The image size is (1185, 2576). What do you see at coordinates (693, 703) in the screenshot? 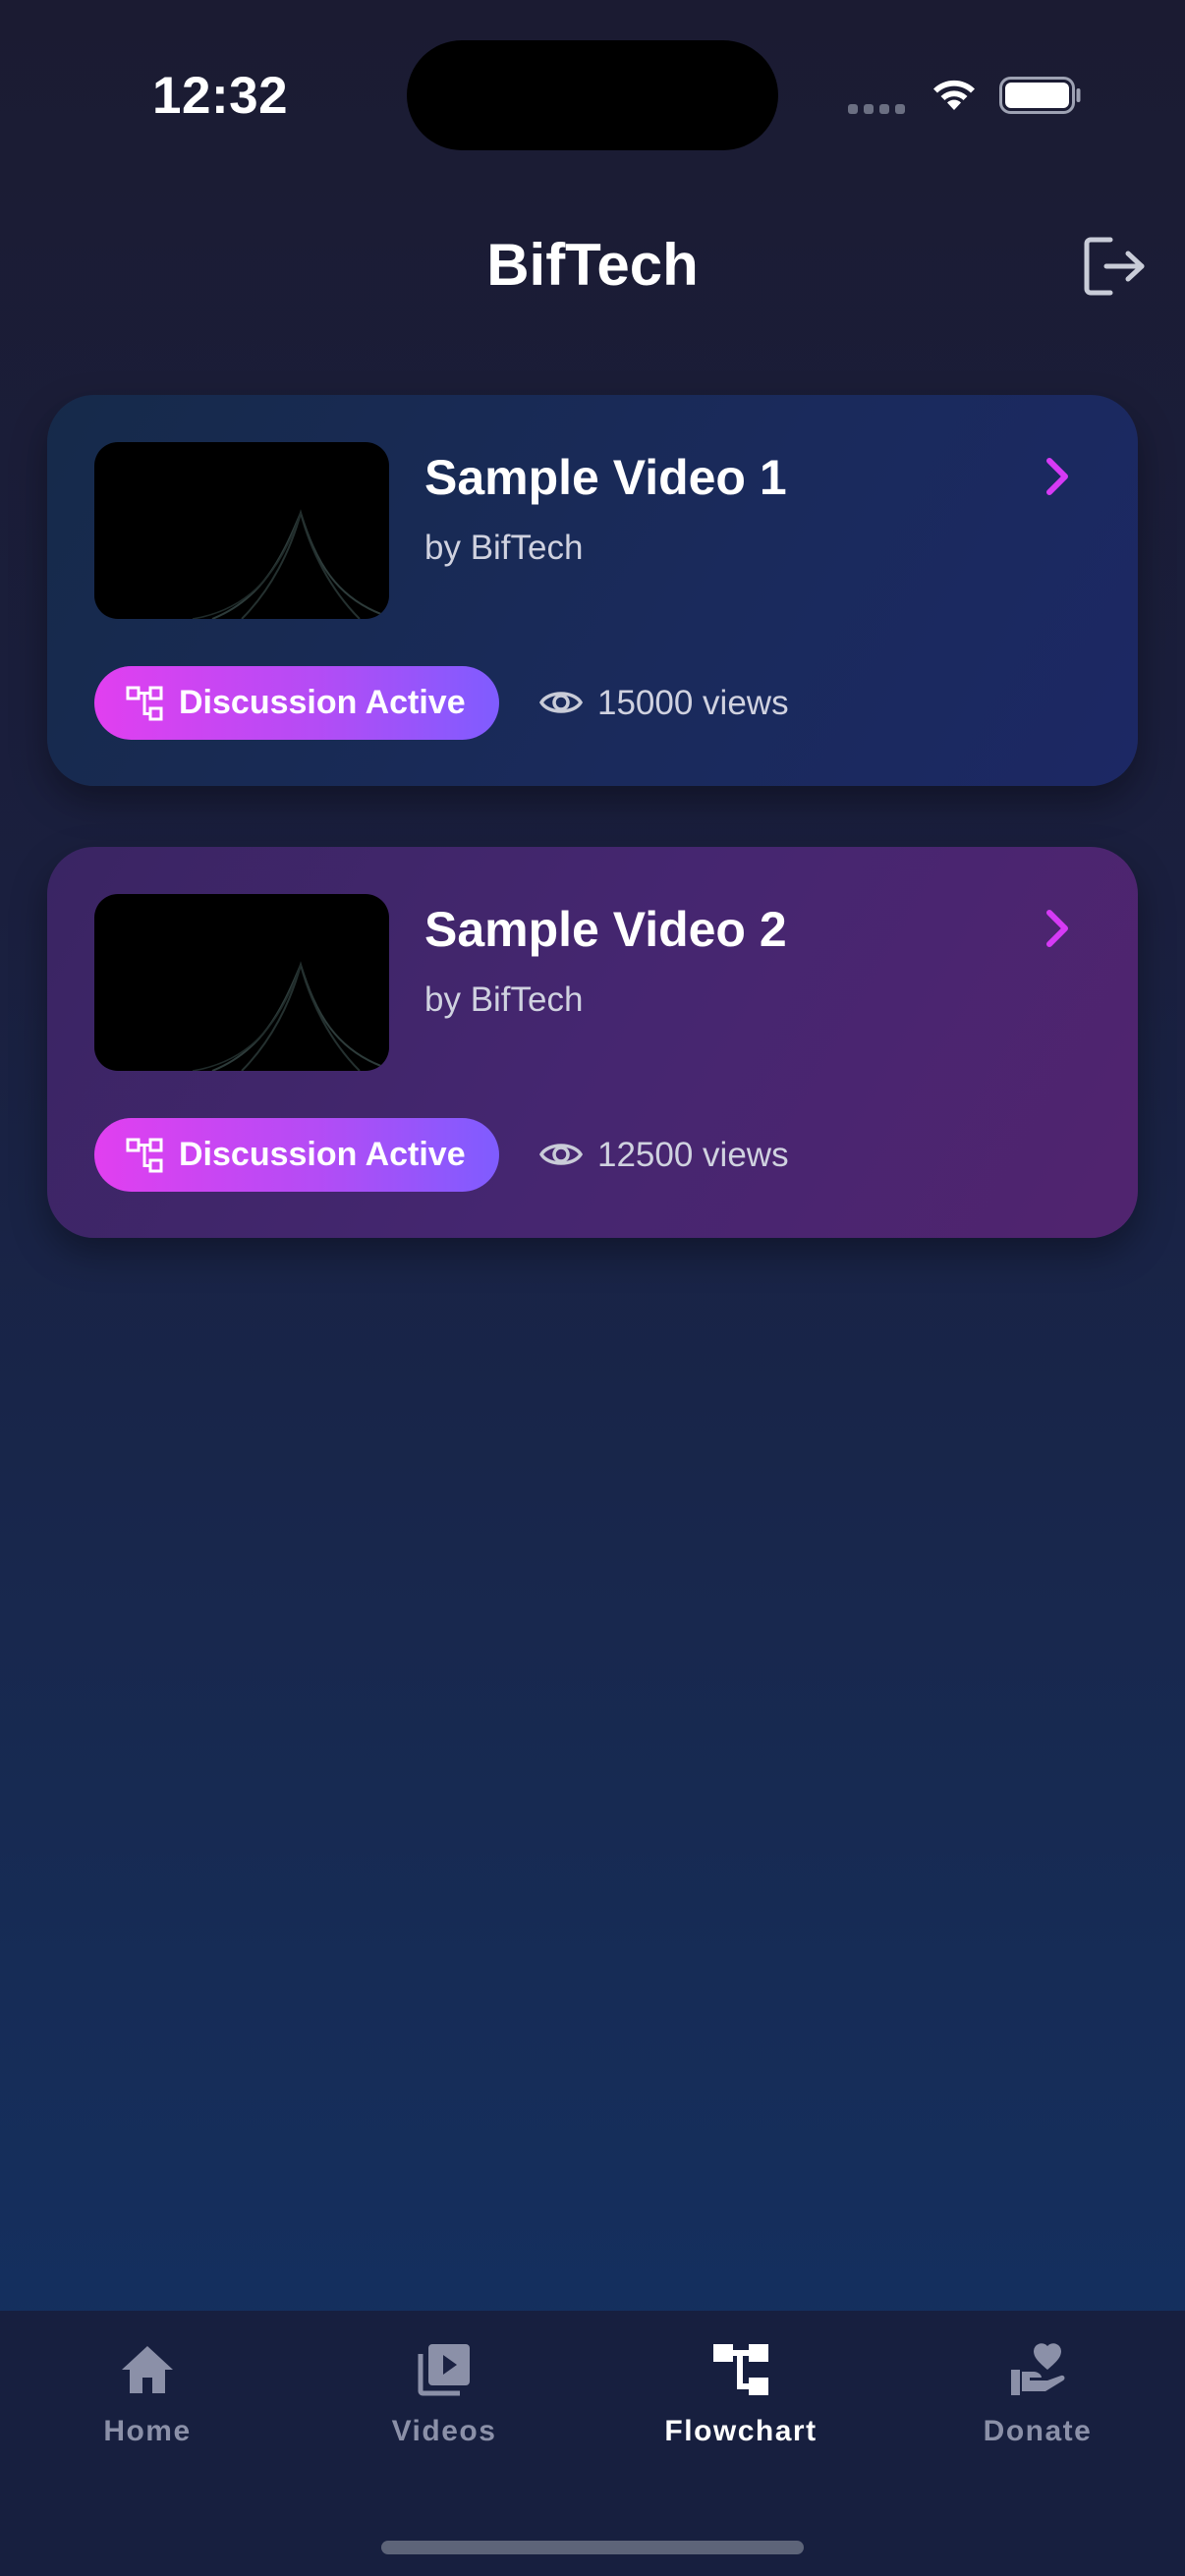
I see `view-count: 15000 views` at bounding box center [693, 703].